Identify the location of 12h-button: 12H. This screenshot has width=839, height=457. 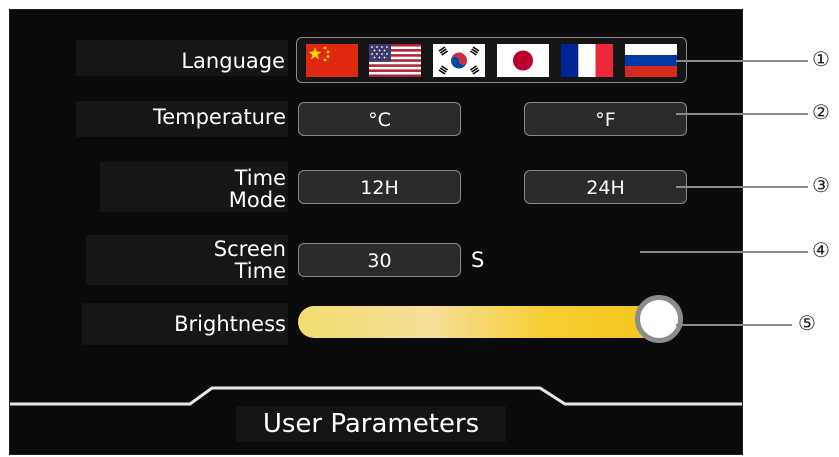
(379, 187).